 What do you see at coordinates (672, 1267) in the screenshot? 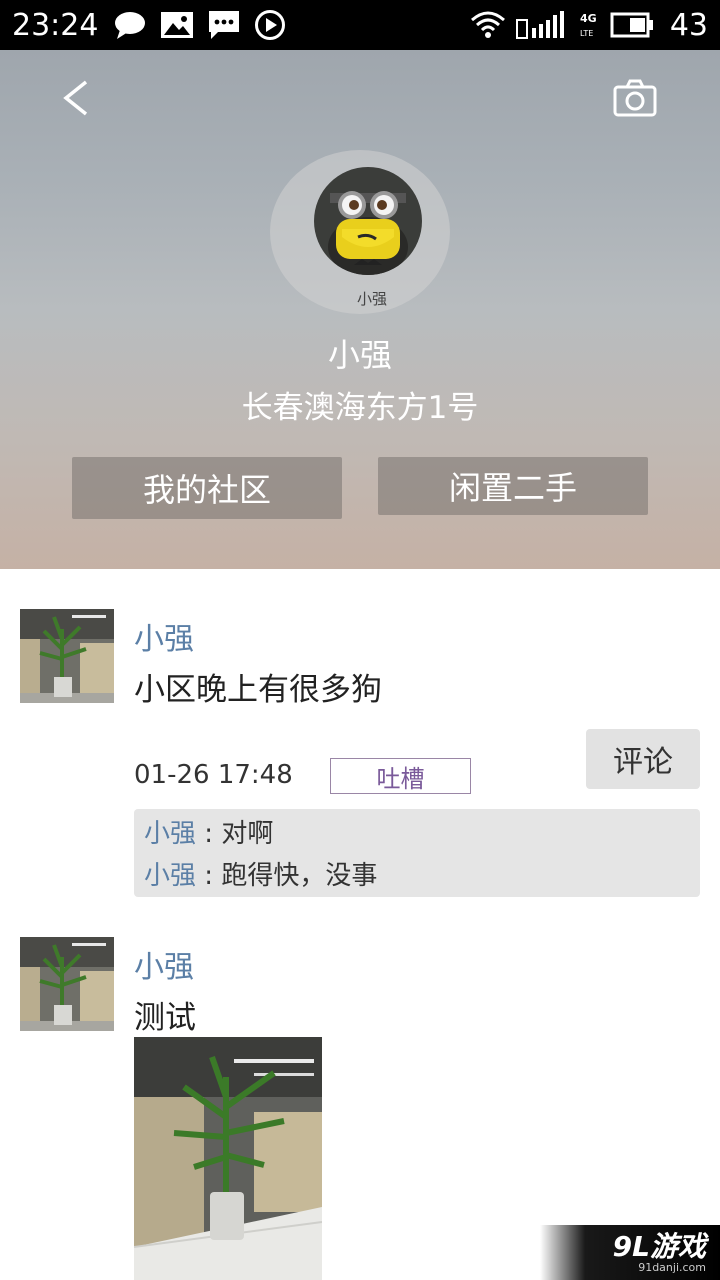
I see `watermark-url: 91danji.com` at bounding box center [672, 1267].